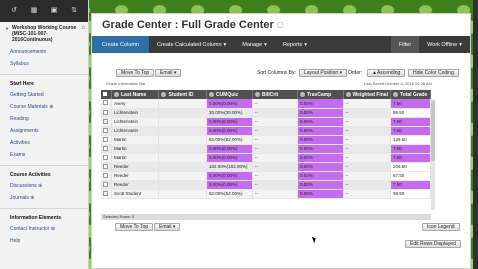 This screenshot has width=478, height=269. I want to click on table-row: Martin 82.00%(82.00%) -- 0.00% -- 129.50, so click(266, 140).